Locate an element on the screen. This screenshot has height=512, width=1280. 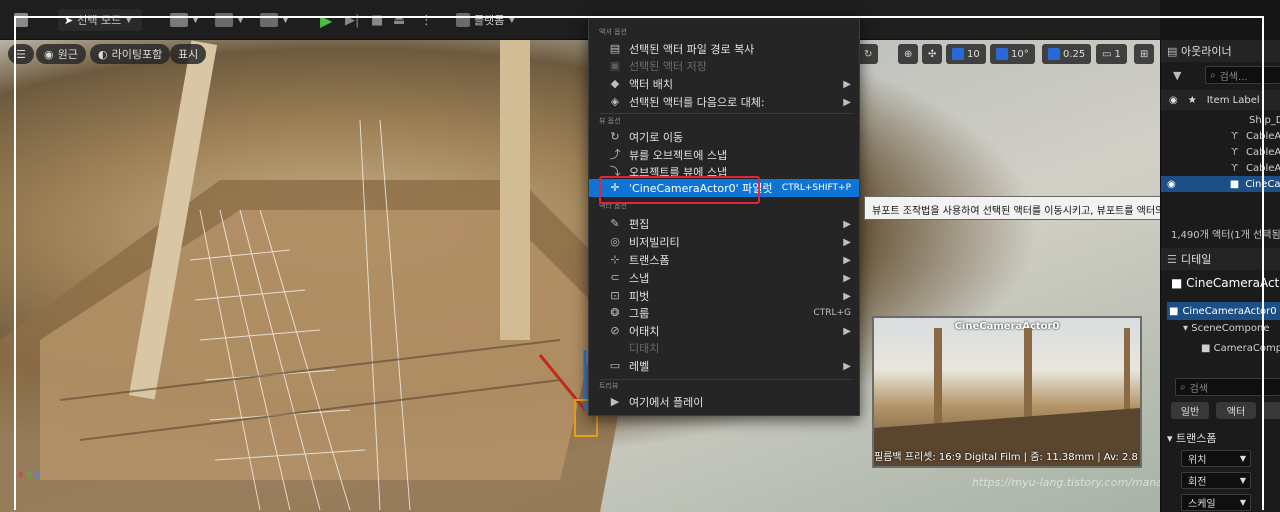
tab-actor: 액터 is located at coordinates (1236, 410).